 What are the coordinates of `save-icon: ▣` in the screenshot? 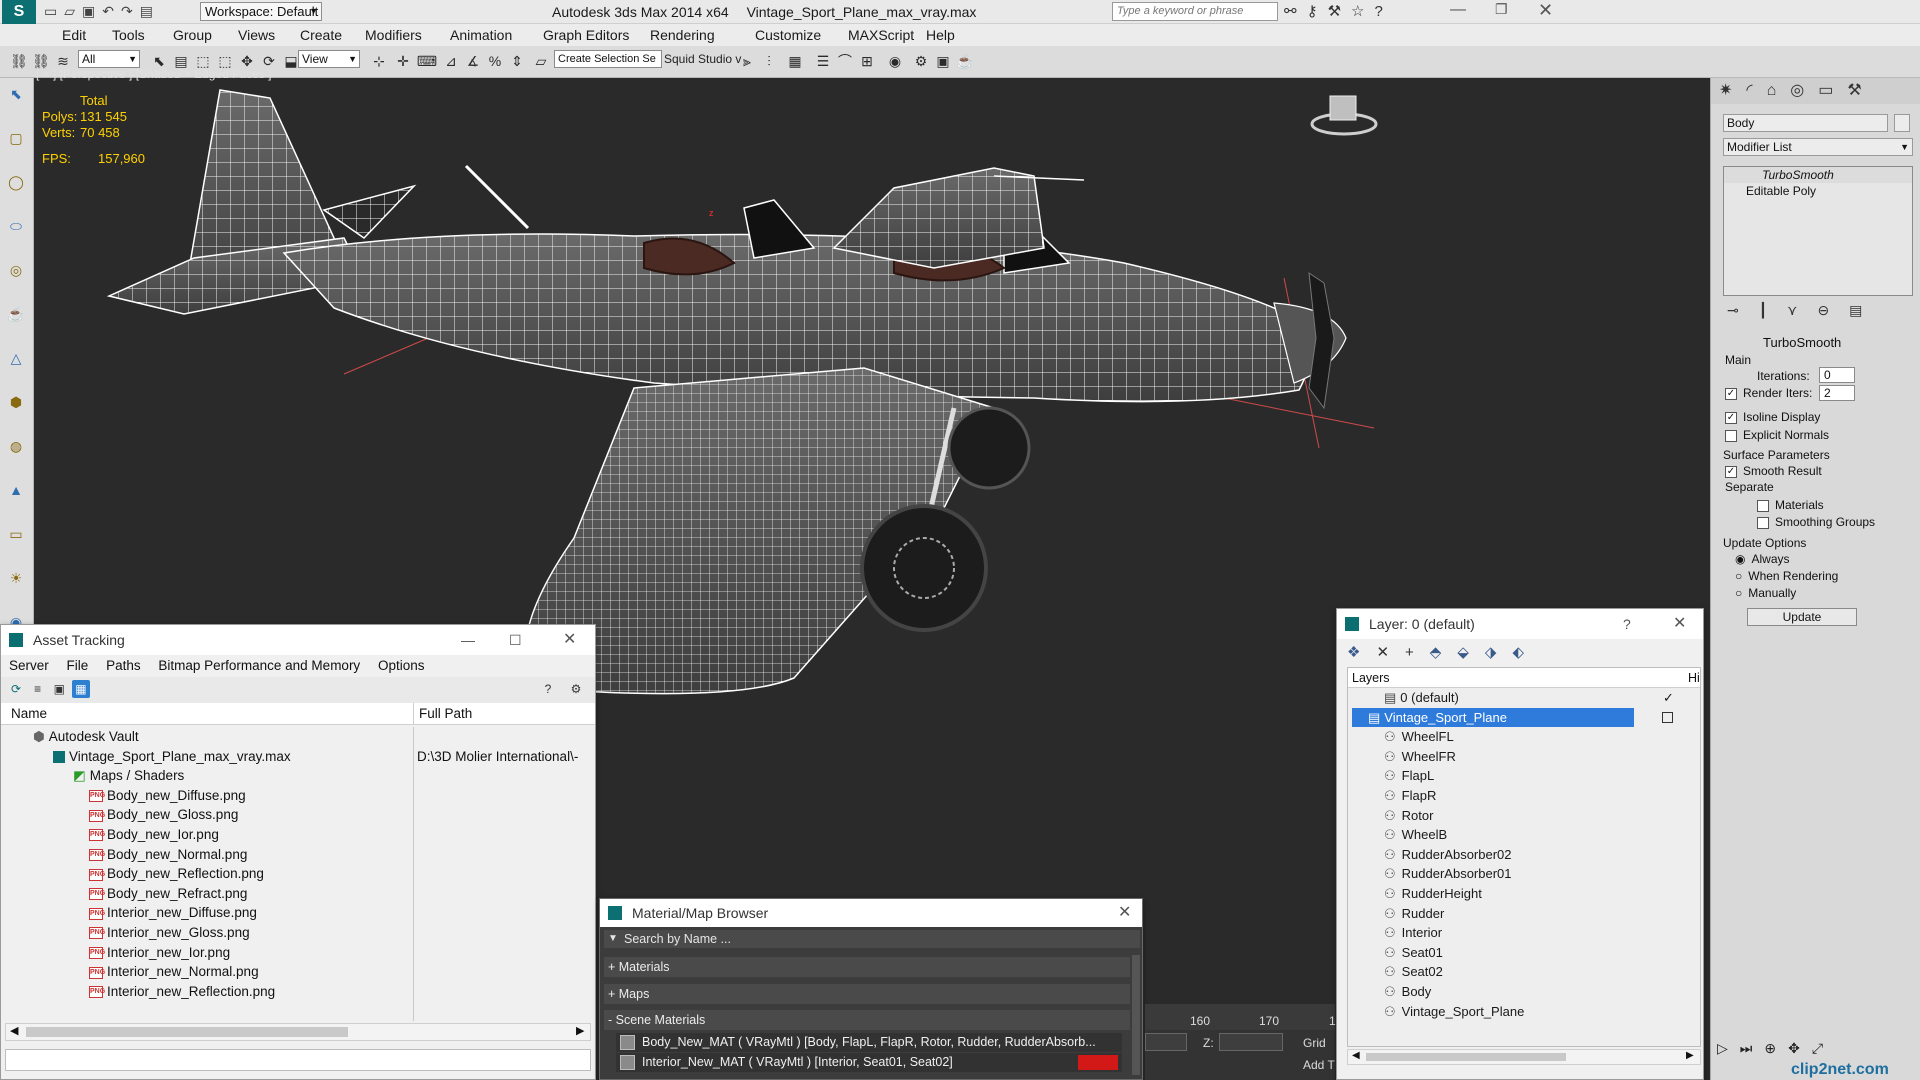 It's located at (92, 11).